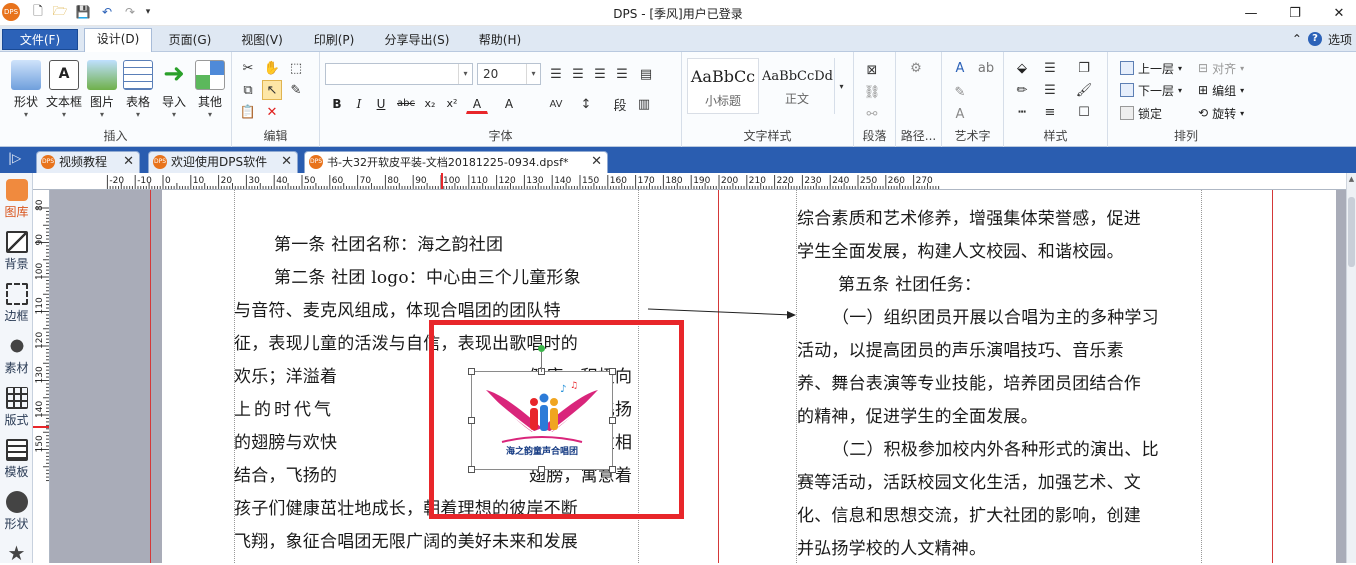 The height and width of the screenshot is (565, 1356). Describe the element at coordinates (272, 112) in the screenshot. I see `delete-icon: ✕` at that location.